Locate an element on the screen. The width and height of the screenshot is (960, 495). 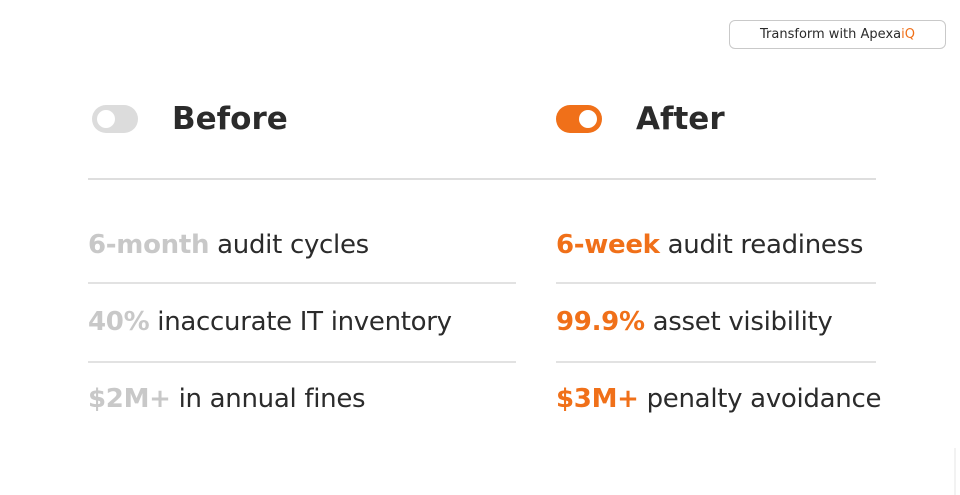
after-row-highlight: 6-week is located at coordinates (608, 245).